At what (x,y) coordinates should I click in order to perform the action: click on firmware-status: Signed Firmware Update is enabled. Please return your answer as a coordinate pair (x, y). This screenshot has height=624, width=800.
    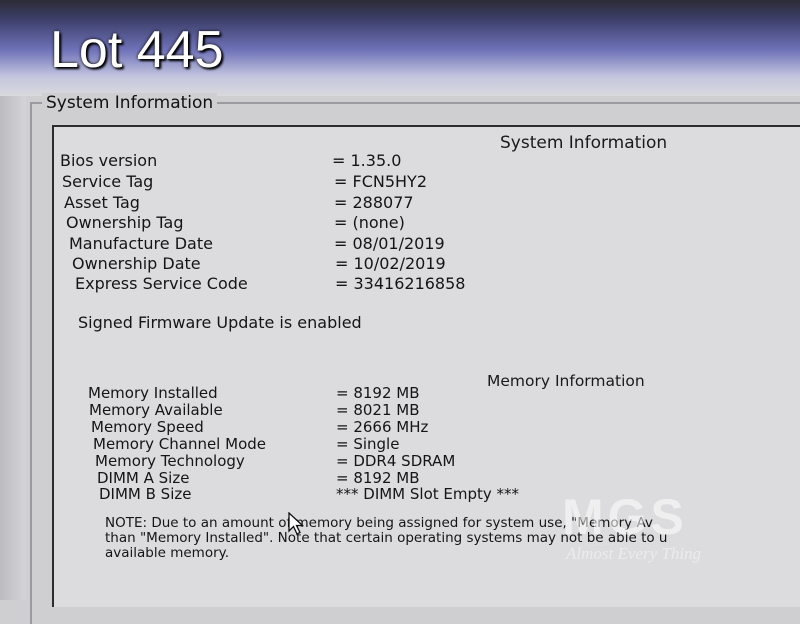
    Looking at the image, I should click on (220, 322).